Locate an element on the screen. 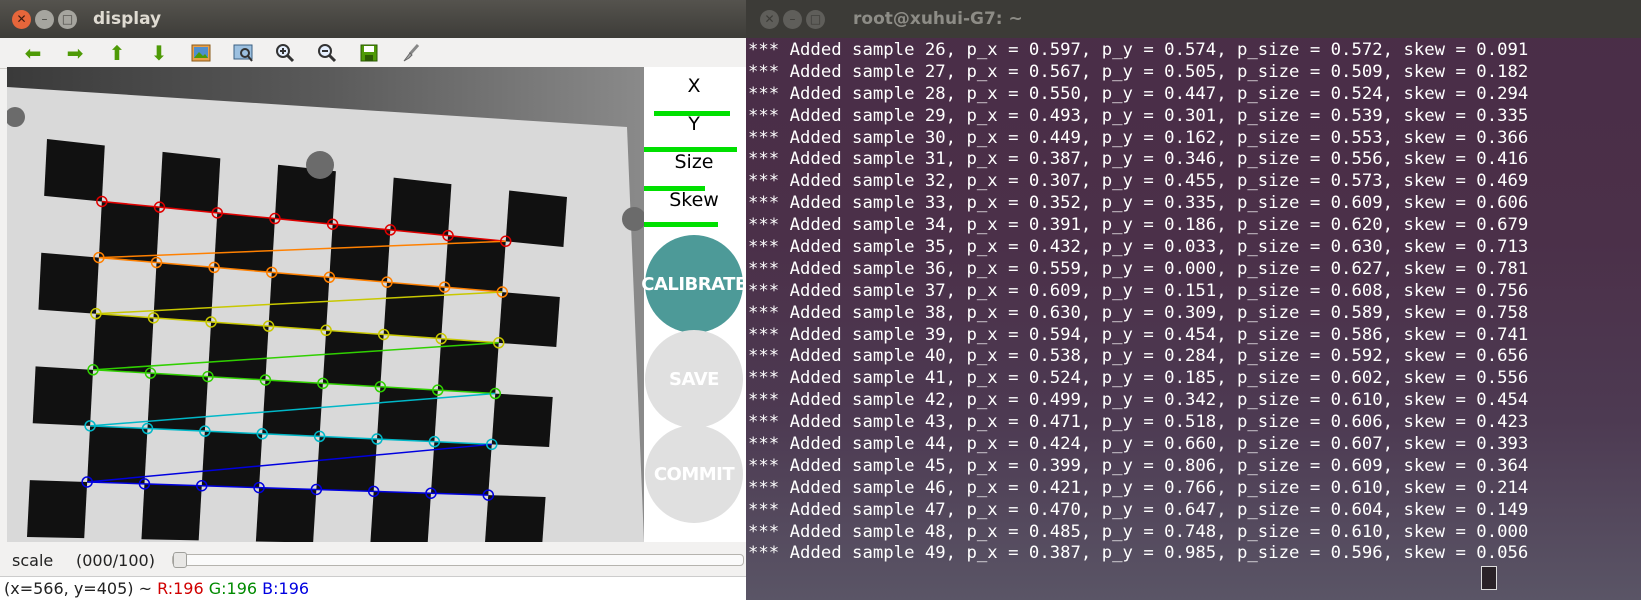 The width and height of the screenshot is (1641, 600). terminal-cursor is located at coordinates (1489, 578).